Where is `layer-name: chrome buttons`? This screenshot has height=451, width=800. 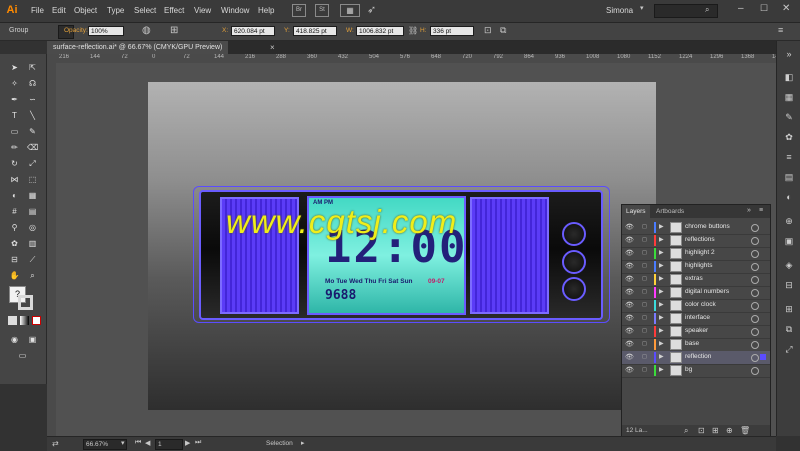
layer-name: chrome buttons is located at coordinates (707, 226).